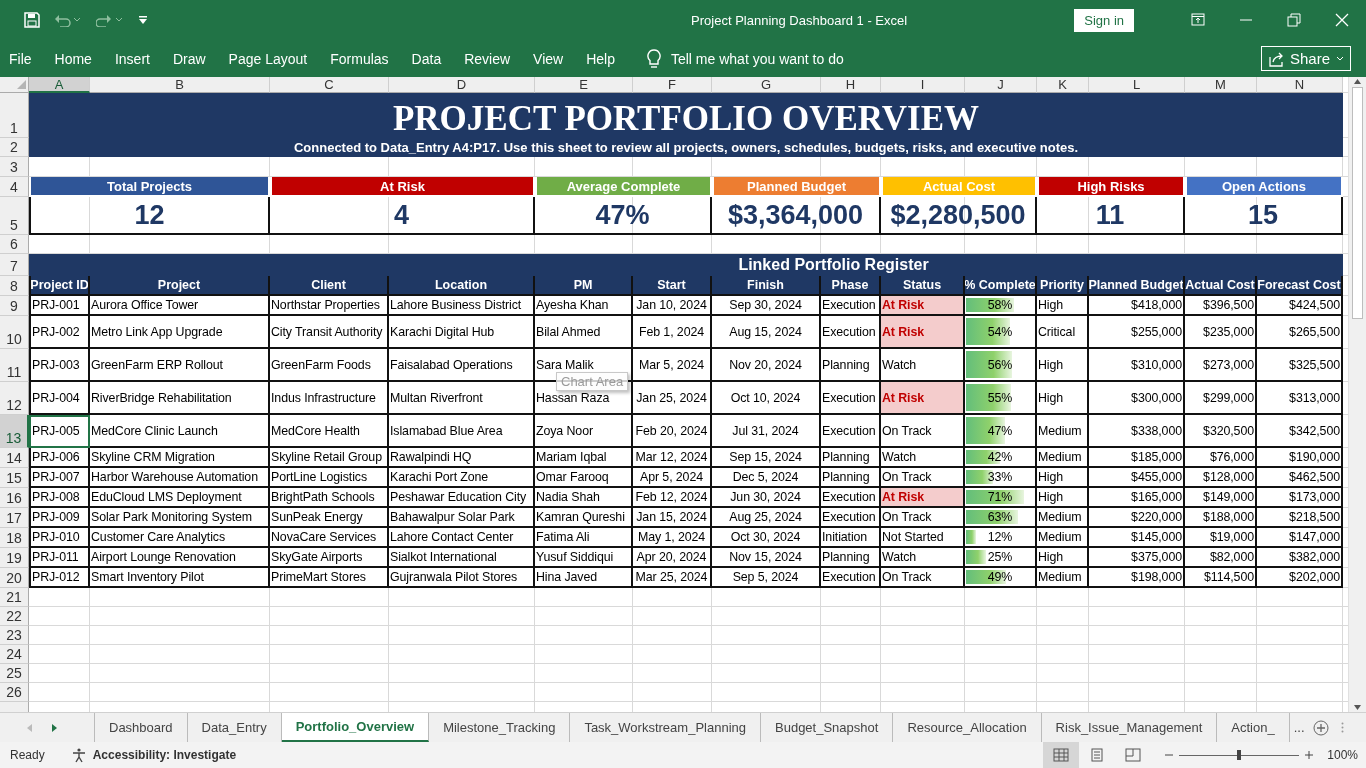 This screenshot has height=768, width=1366. What do you see at coordinates (766, 558) in the screenshot?
I see `table-cell: Nov 15, 2024` at bounding box center [766, 558].